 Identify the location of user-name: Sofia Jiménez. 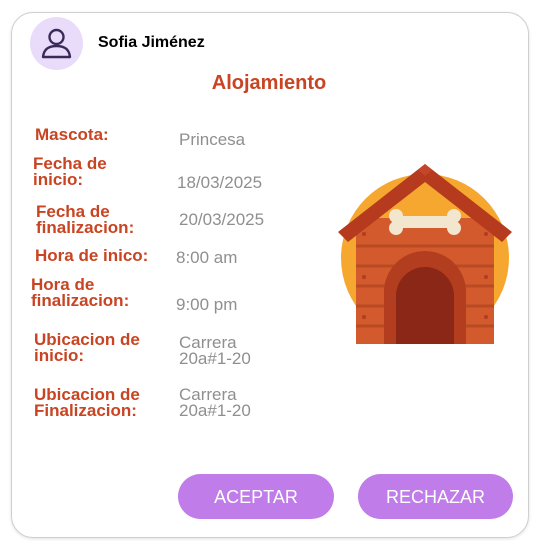
(151, 42).